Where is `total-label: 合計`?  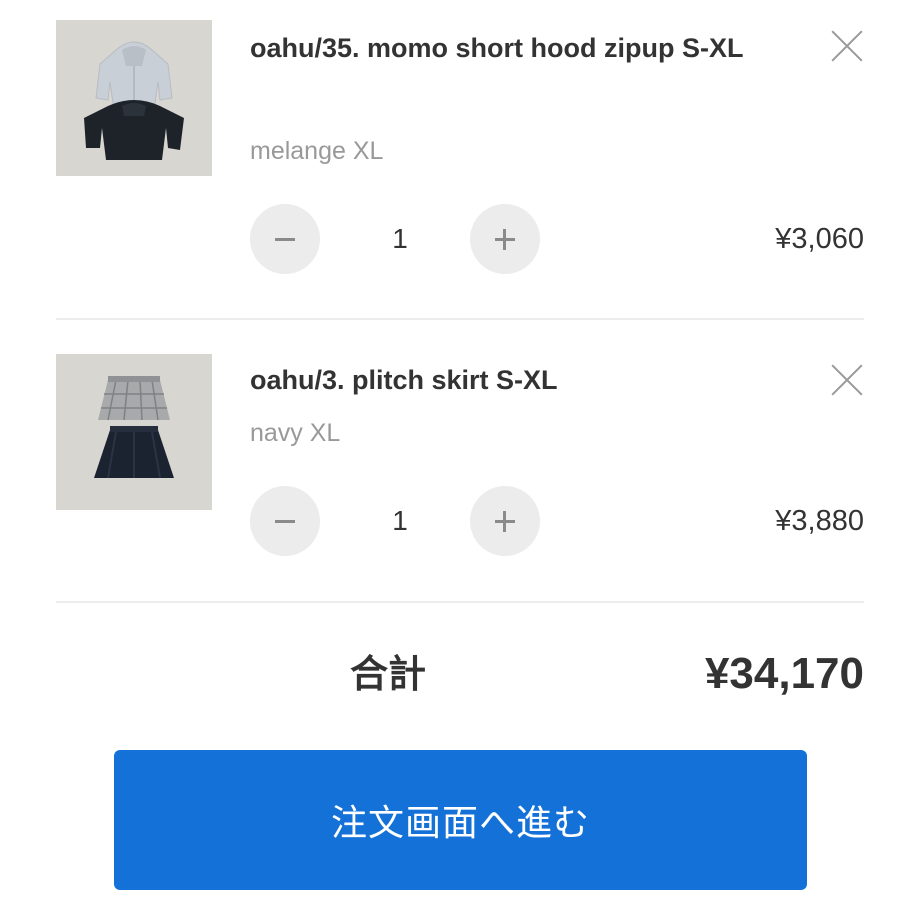
total-label: 合計 is located at coordinates (388, 675).